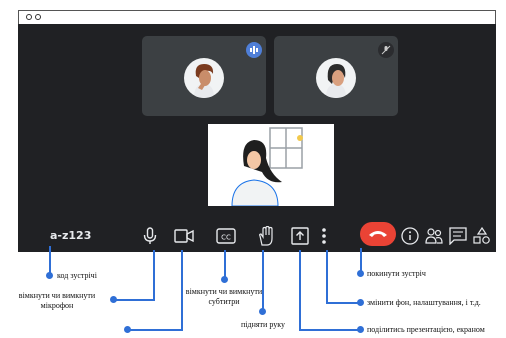 Image resolution: width=506 pixels, height=338 pixels. Describe the element at coordinates (257, 17) in the screenshot. I see `window-titlebar` at that location.